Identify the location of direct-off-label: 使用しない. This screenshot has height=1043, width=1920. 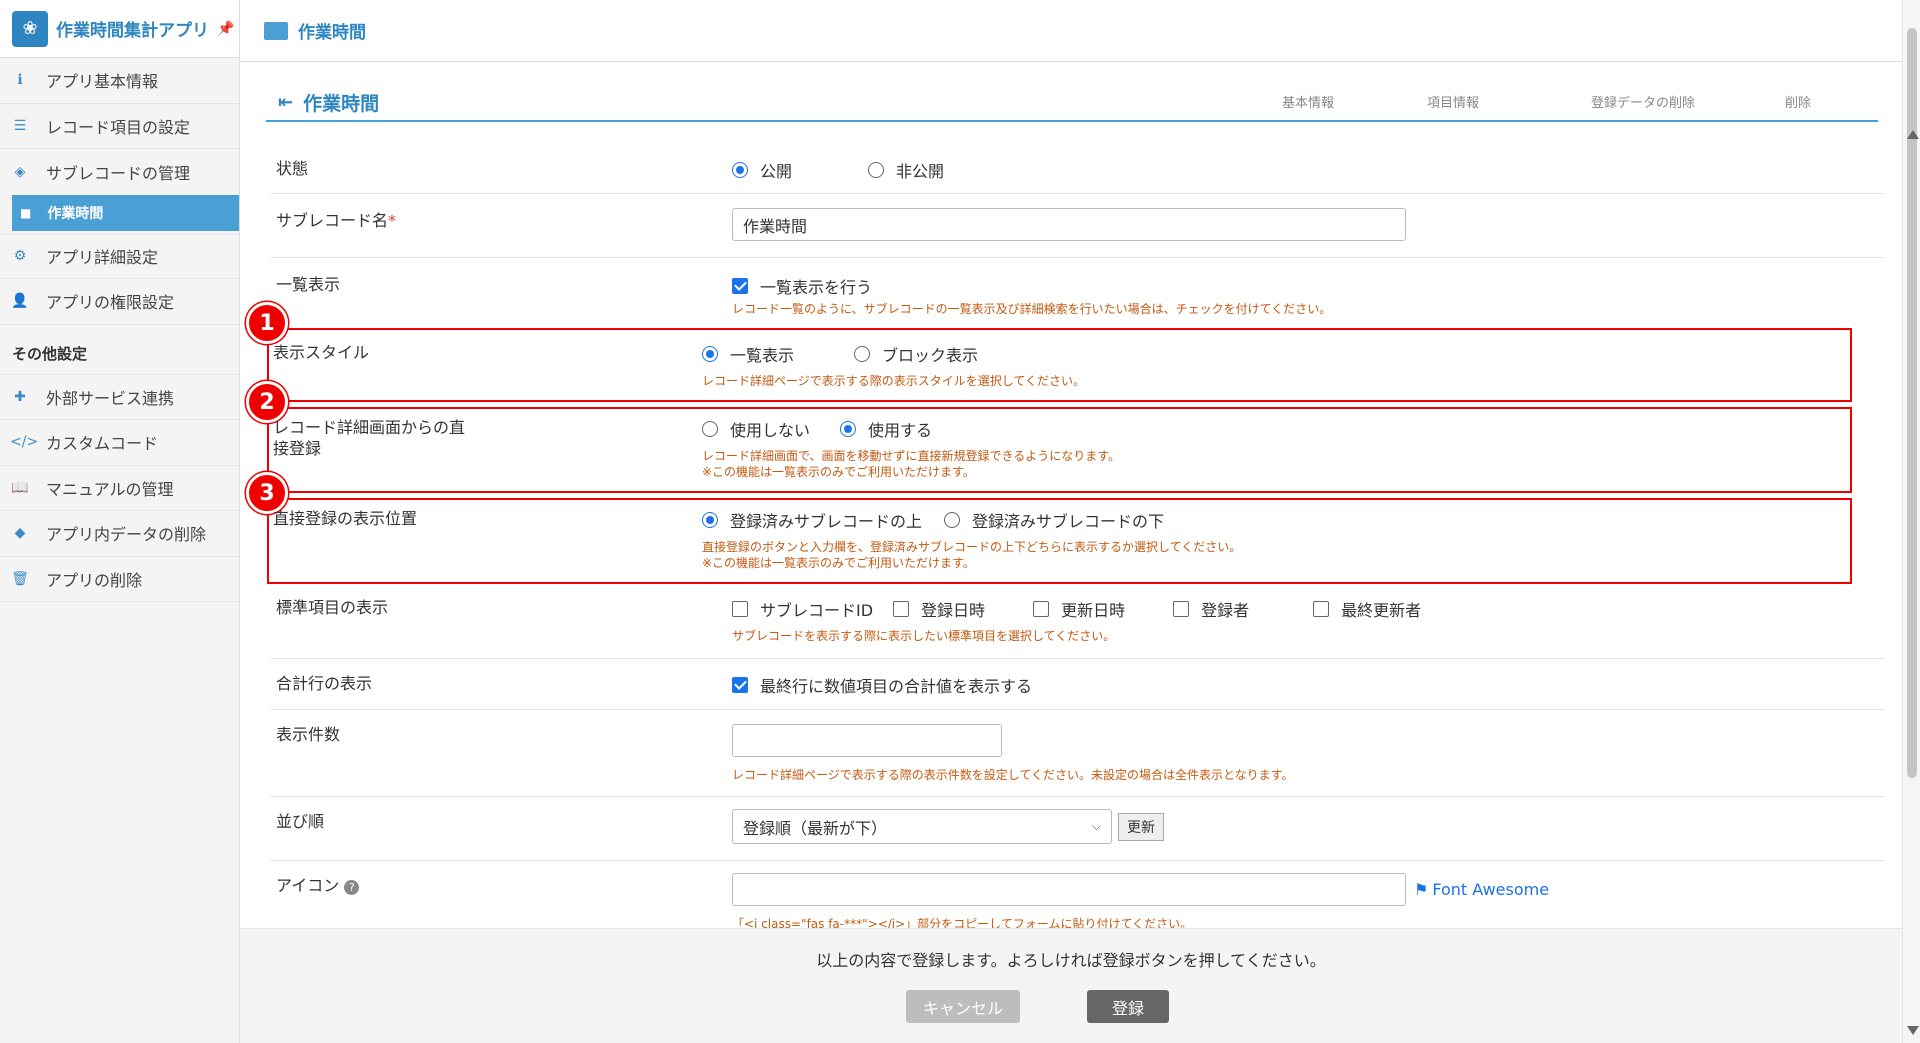
(770, 430).